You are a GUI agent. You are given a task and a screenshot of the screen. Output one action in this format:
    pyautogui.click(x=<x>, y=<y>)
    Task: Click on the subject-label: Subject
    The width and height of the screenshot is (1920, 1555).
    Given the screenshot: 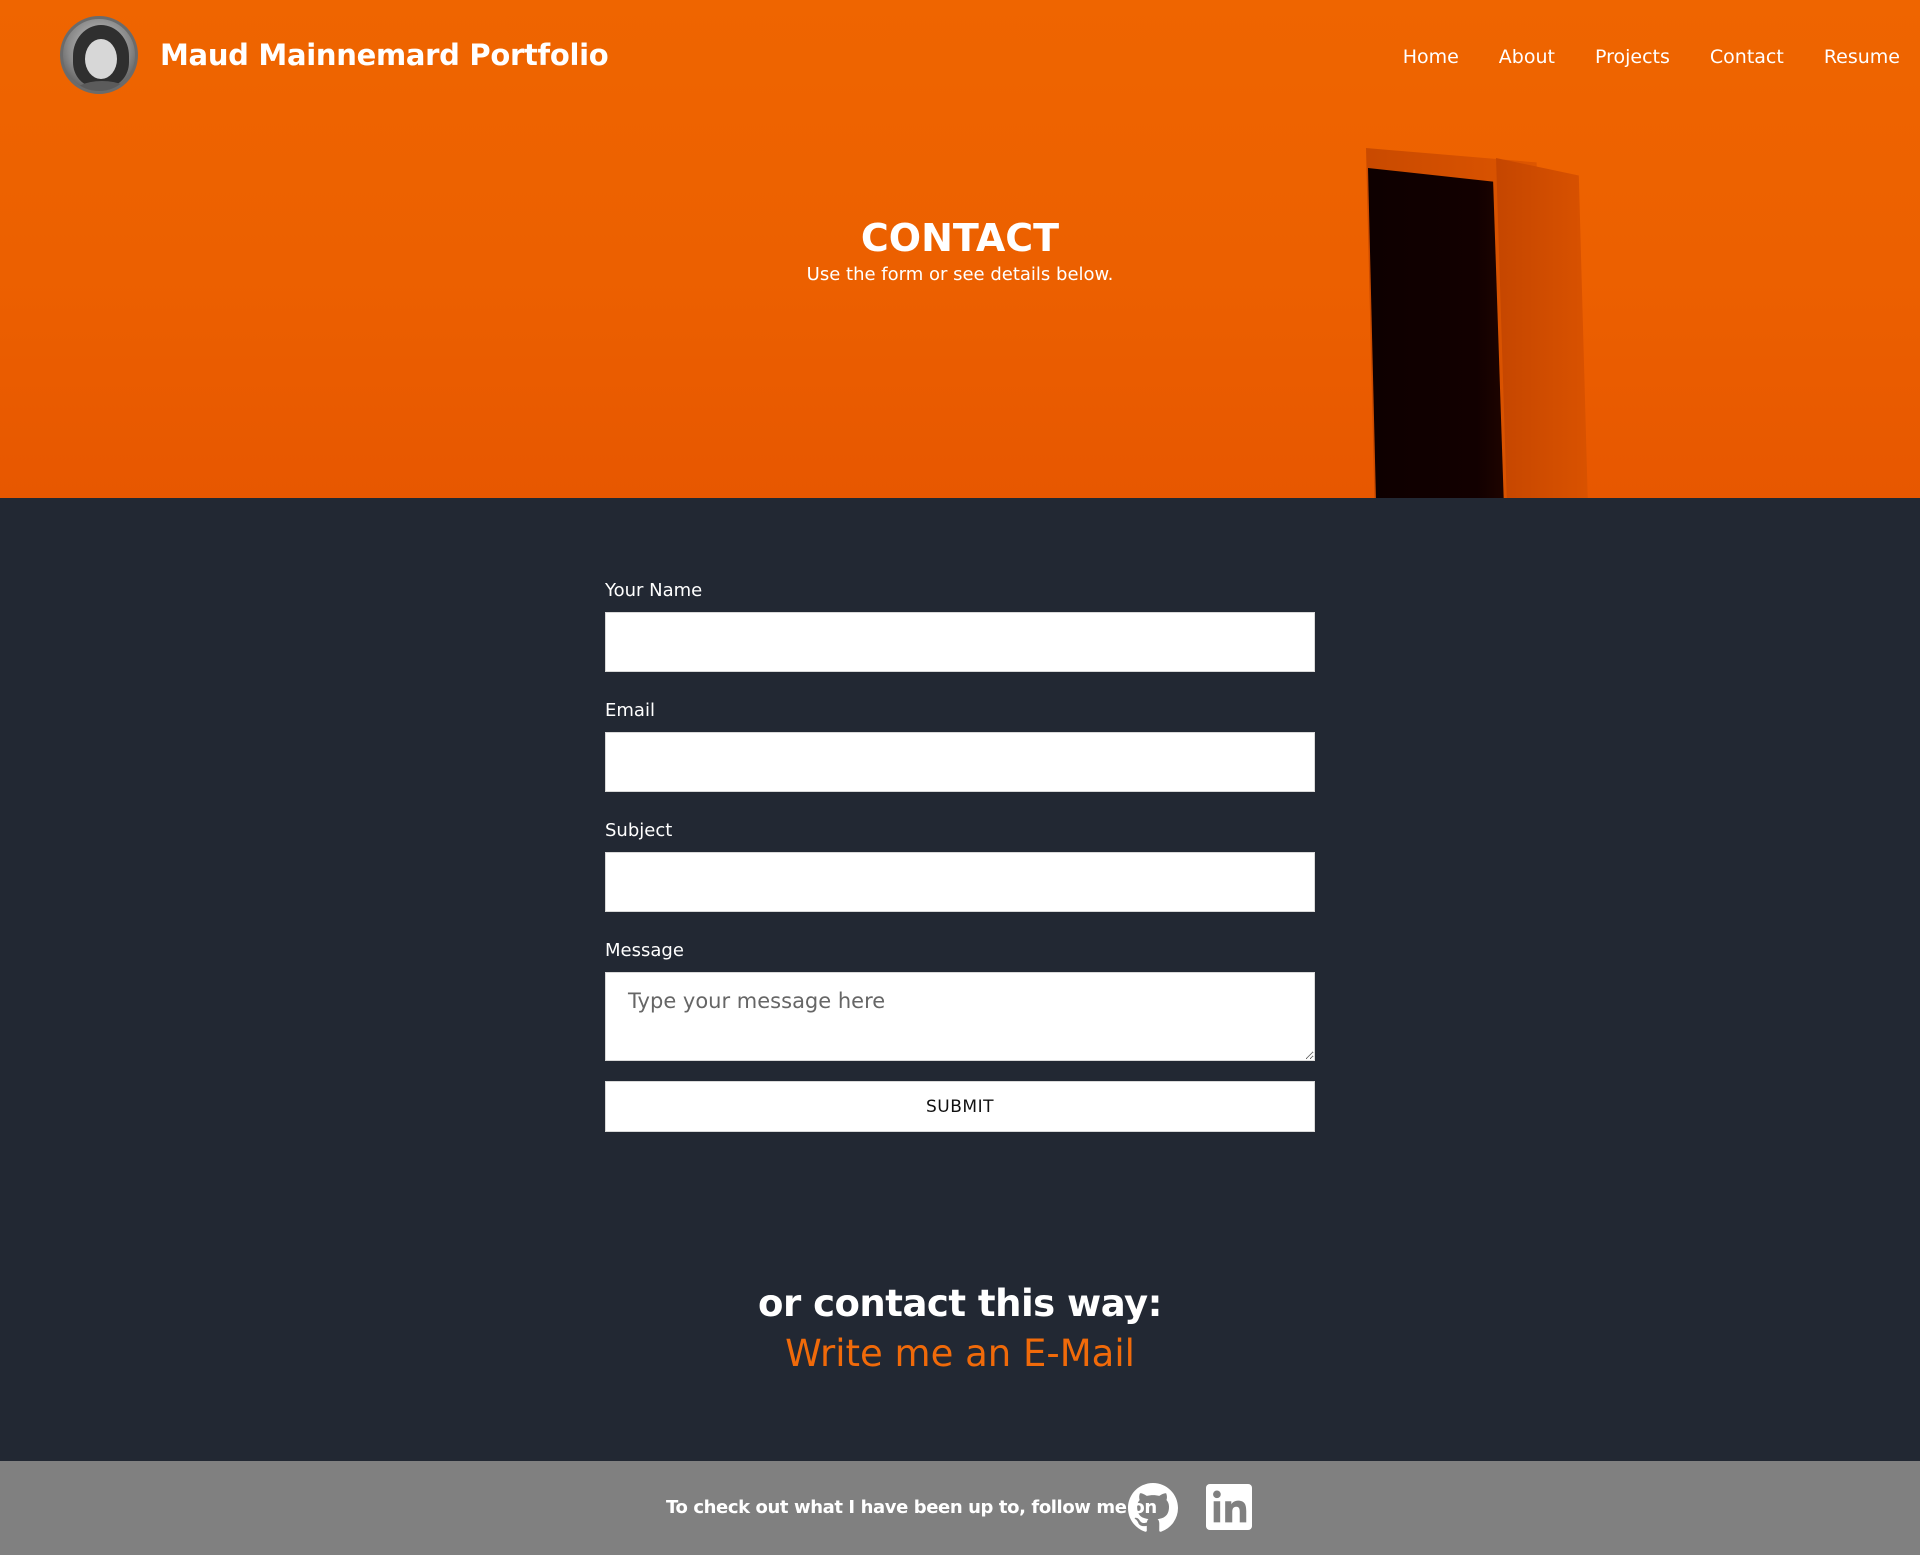 What is the action you would take?
    pyautogui.click(x=639, y=830)
    